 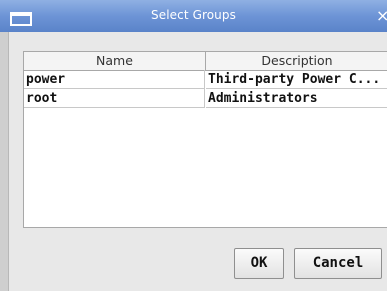 I want to click on cancel-button: Cancel, so click(x=338, y=263).